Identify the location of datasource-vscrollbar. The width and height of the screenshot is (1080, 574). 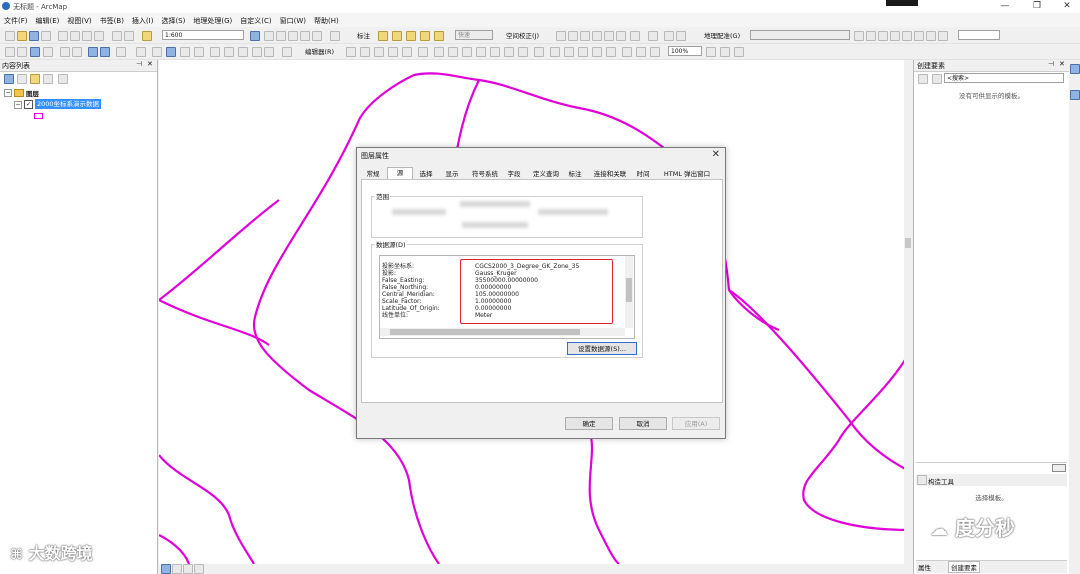
(629, 292).